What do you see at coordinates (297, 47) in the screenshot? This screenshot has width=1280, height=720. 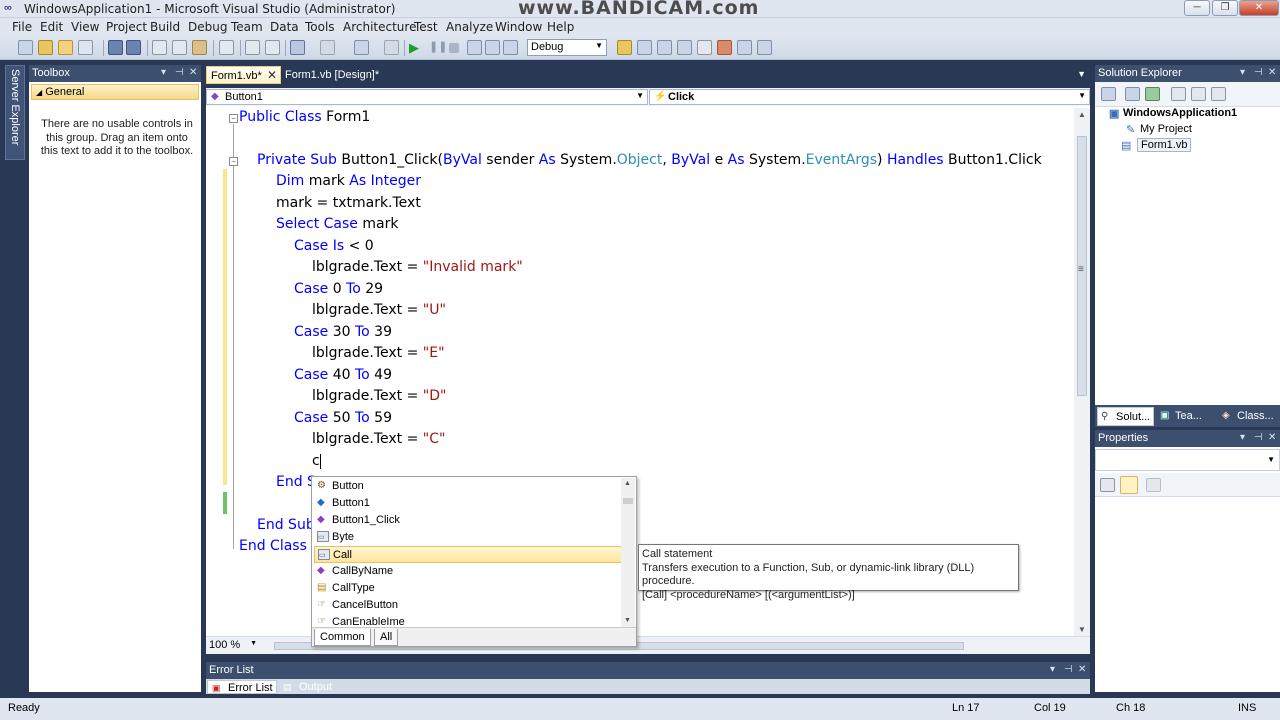 I see `undo-icon` at bounding box center [297, 47].